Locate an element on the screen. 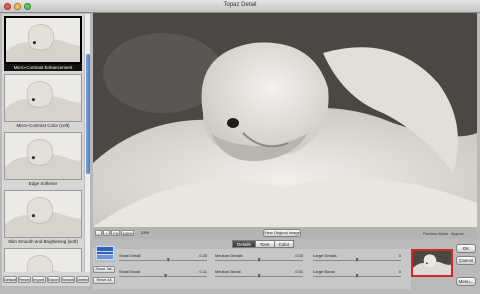 This screenshot has height=294, width=480. preset-thumbnail: Micro-Contrast Enhancement is located at coordinates (43, 43).